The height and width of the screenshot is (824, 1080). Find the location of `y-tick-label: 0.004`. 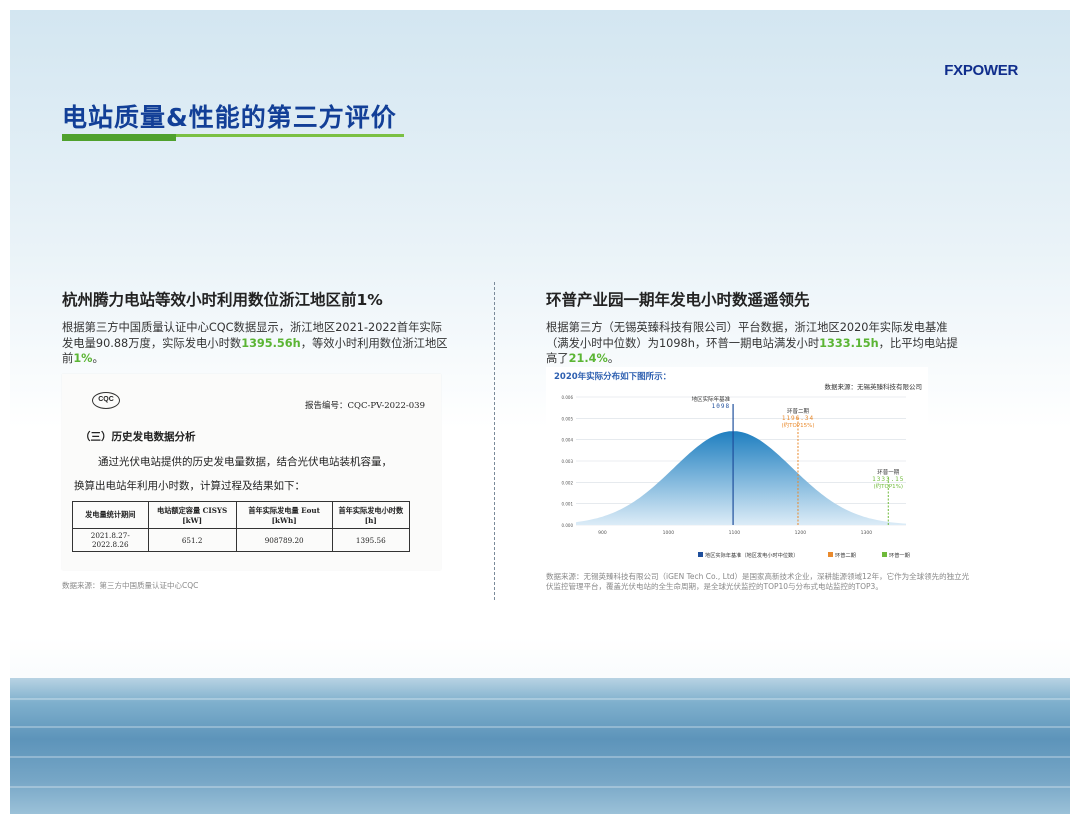

y-tick-label: 0.004 is located at coordinates (568, 440).